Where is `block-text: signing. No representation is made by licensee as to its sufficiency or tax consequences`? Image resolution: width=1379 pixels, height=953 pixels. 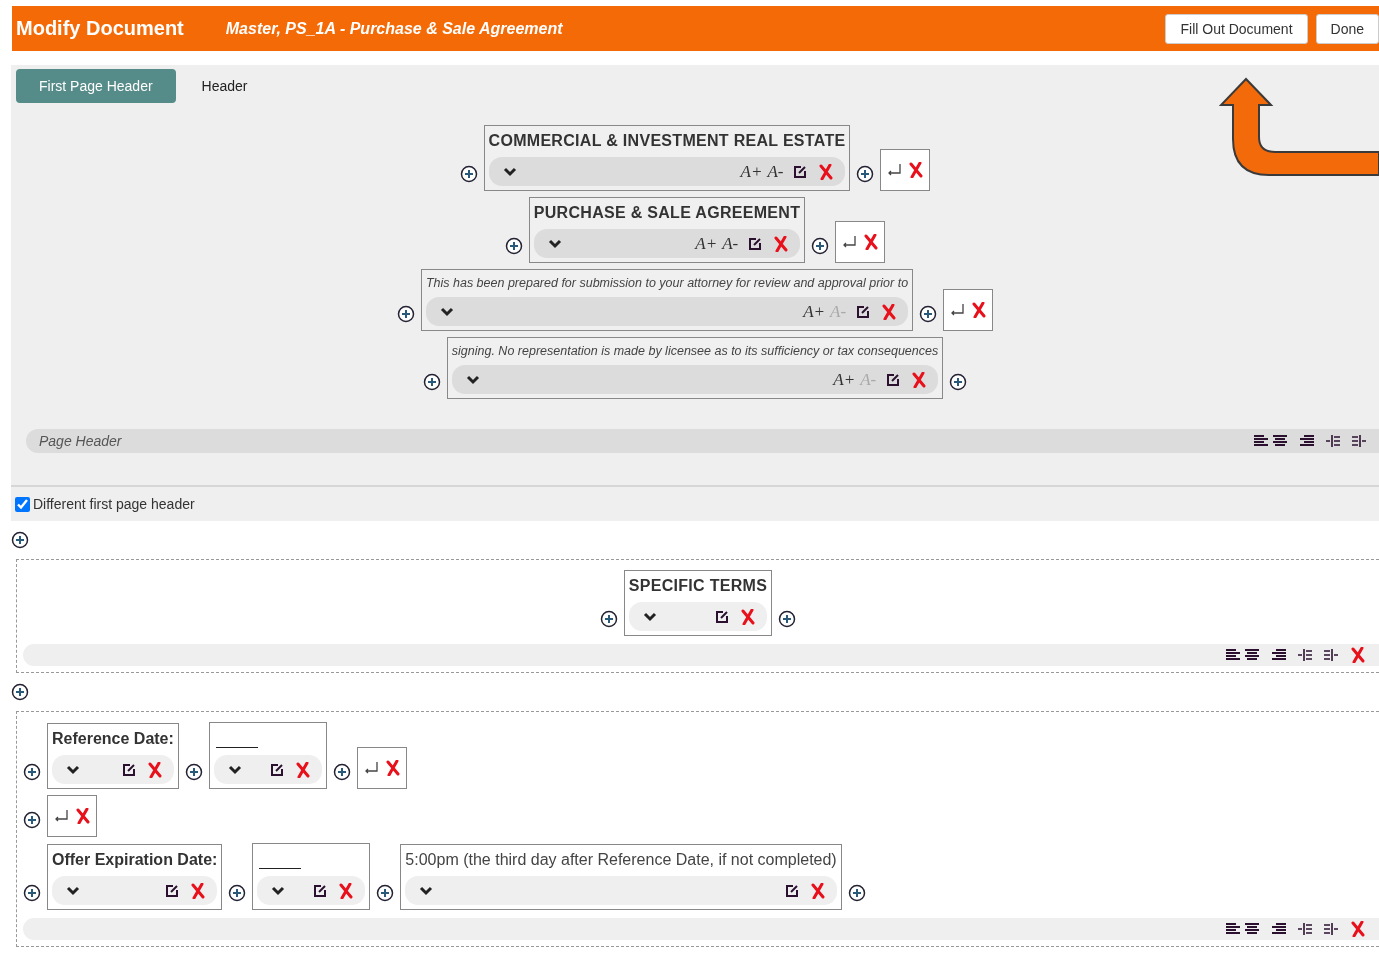
block-text: signing. No representation is made by licensee as to its sufficiency or tax consequences is located at coordinates (695, 351).